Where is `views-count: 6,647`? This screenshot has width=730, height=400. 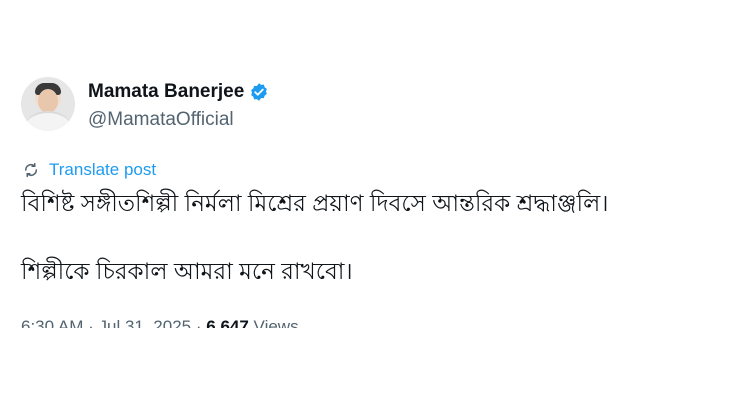 views-count: 6,647 is located at coordinates (227, 322).